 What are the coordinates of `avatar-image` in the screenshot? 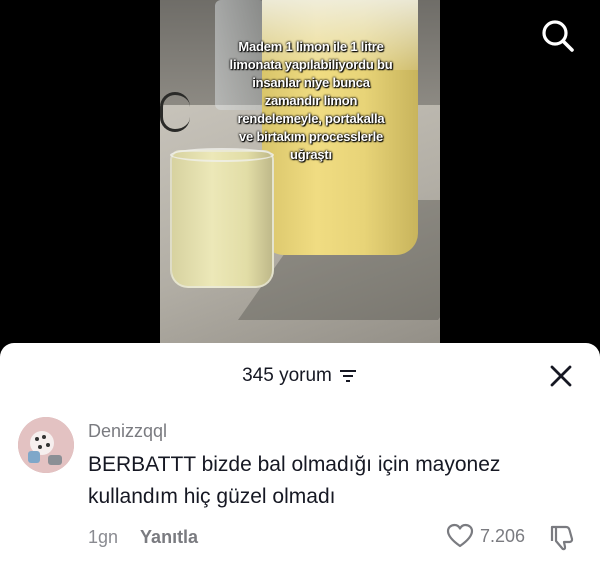 It's located at (46, 445).